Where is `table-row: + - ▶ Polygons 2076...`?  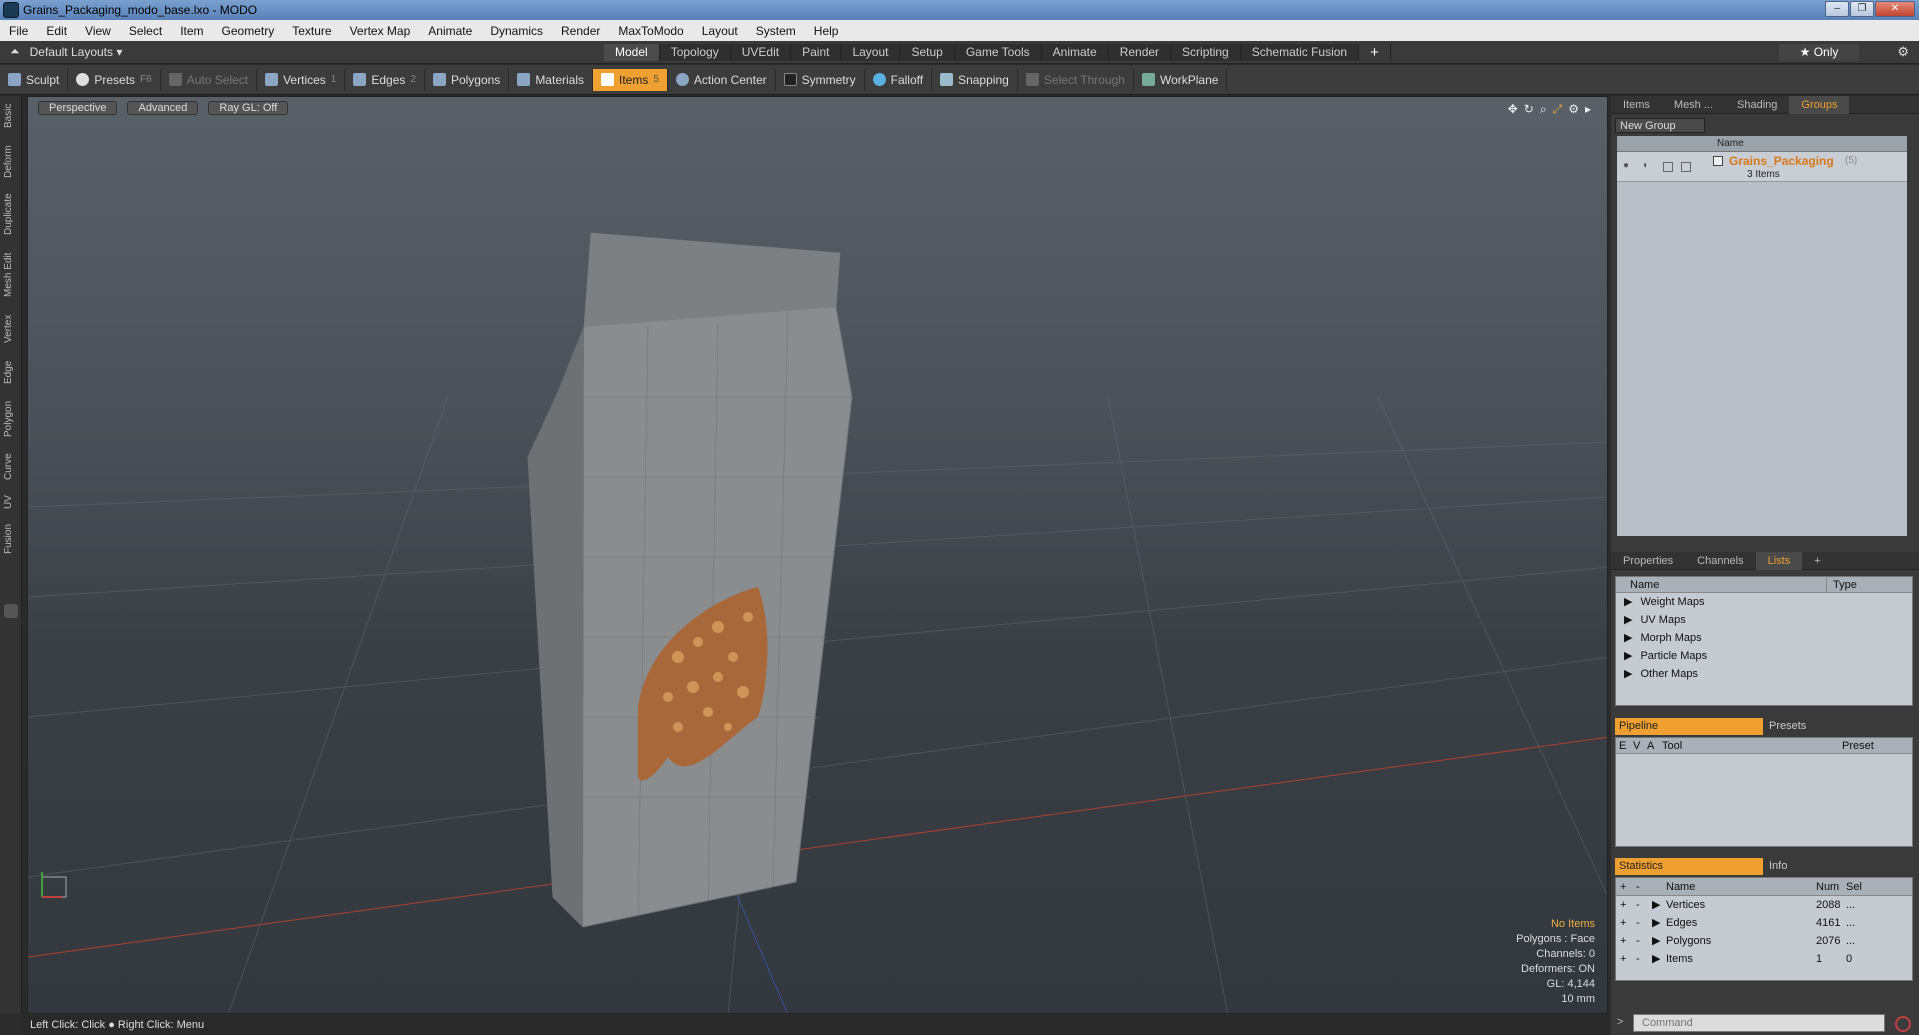
table-row: + - ▶ Polygons 2076... is located at coordinates (1764, 941).